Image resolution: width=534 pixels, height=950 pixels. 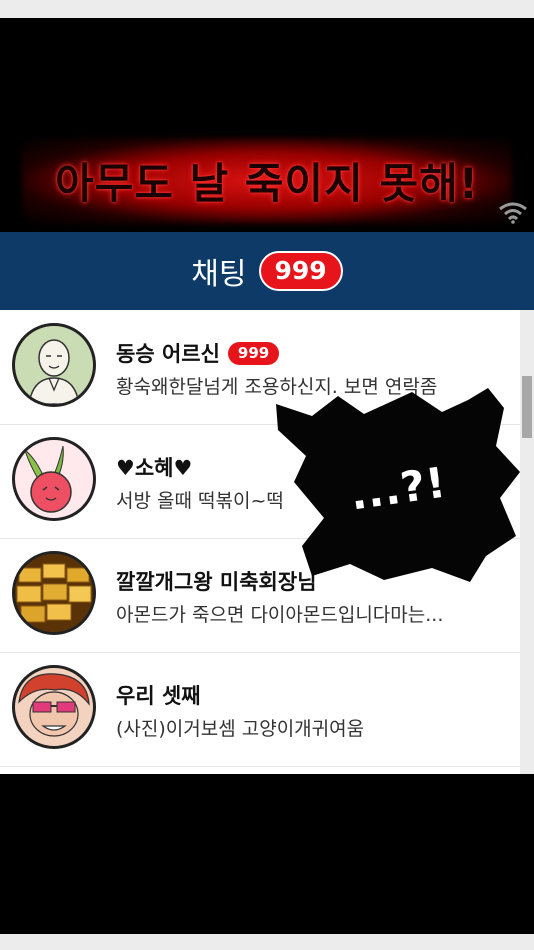 I want to click on contact-name: 동승 어르신, so click(x=168, y=354).